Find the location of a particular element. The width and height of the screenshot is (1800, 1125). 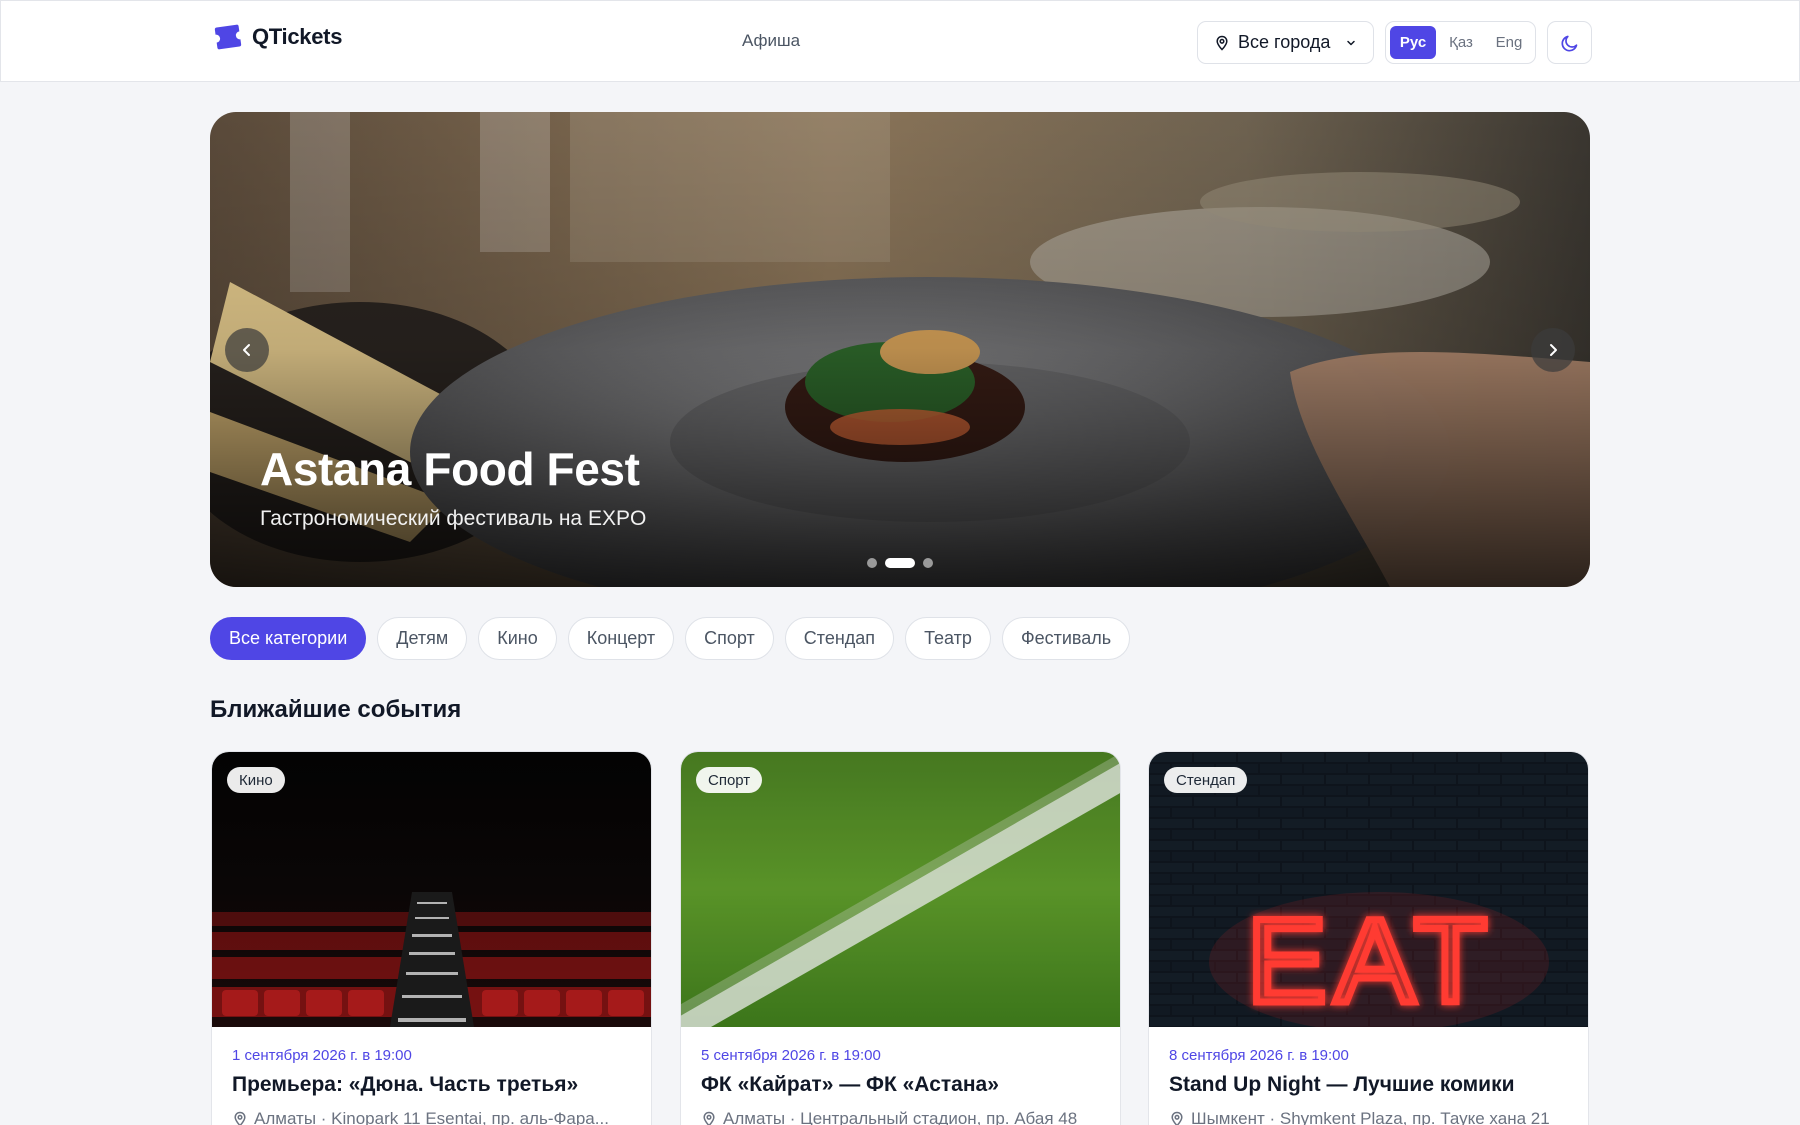

city-select-label: Все города is located at coordinates (1284, 42).